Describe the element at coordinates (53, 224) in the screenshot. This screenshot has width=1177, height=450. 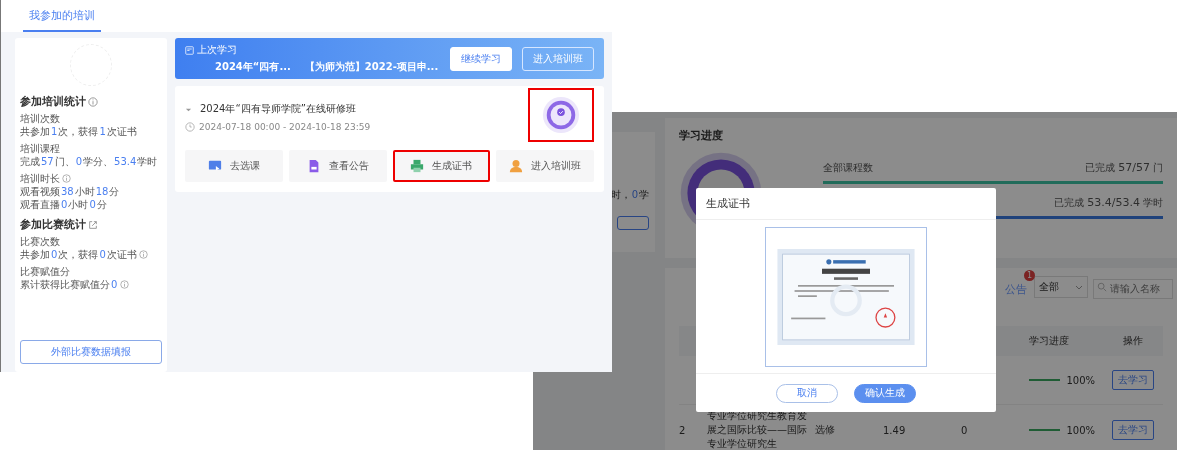
I see `section-title: 参加比赛统计` at that location.